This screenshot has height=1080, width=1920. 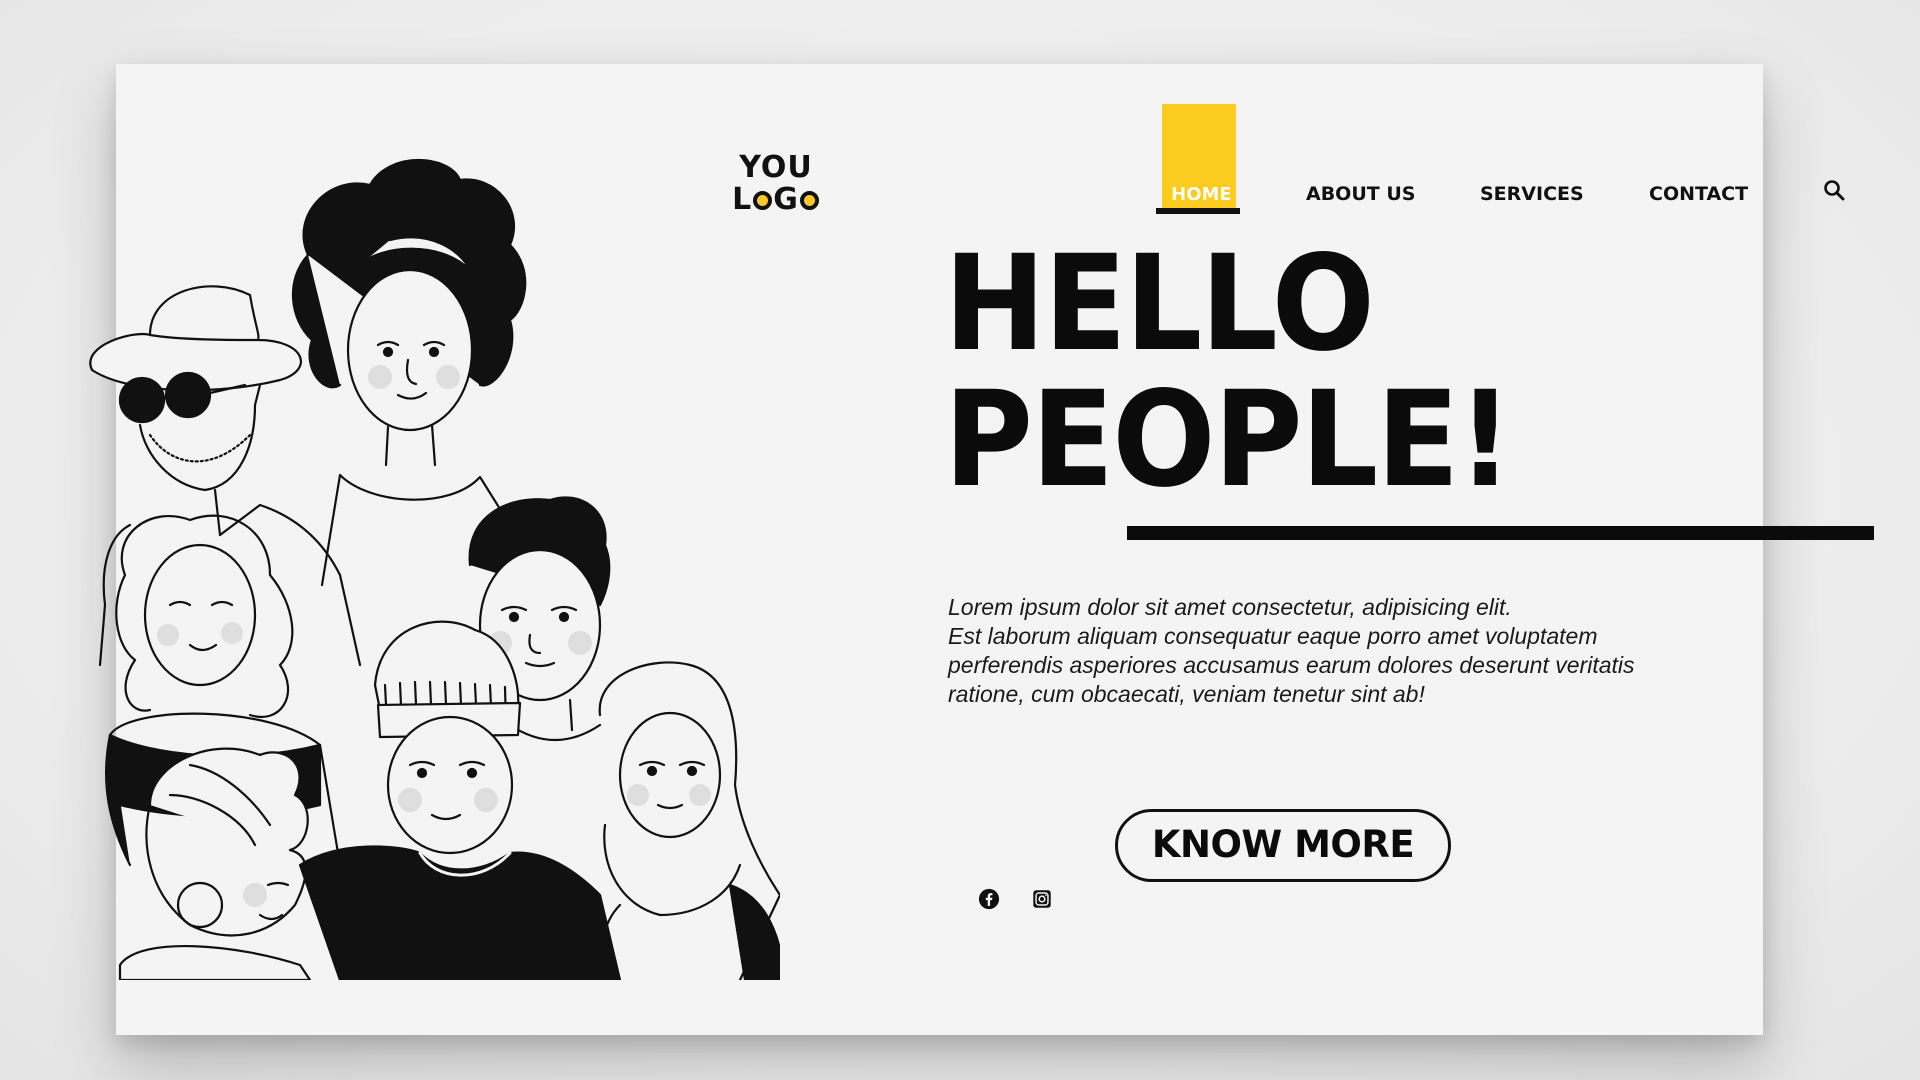 I want to click on nav-services: SERVICES, so click(x=1532, y=194).